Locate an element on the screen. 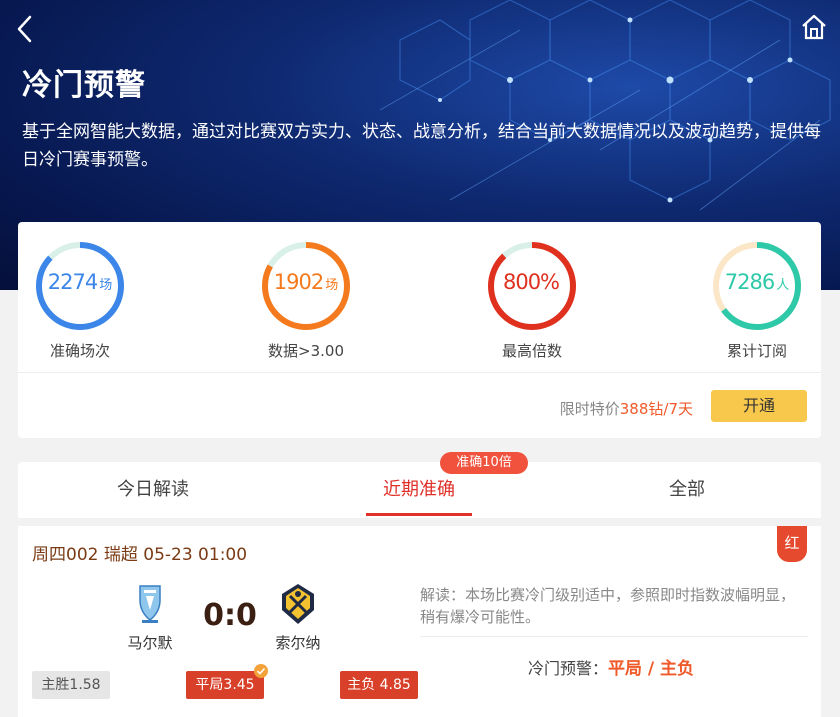 Image resolution: width=840 pixels, height=717 pixels. stat-max-multiplier: 800% 最高倍数 is located at coordinates (532, 299).